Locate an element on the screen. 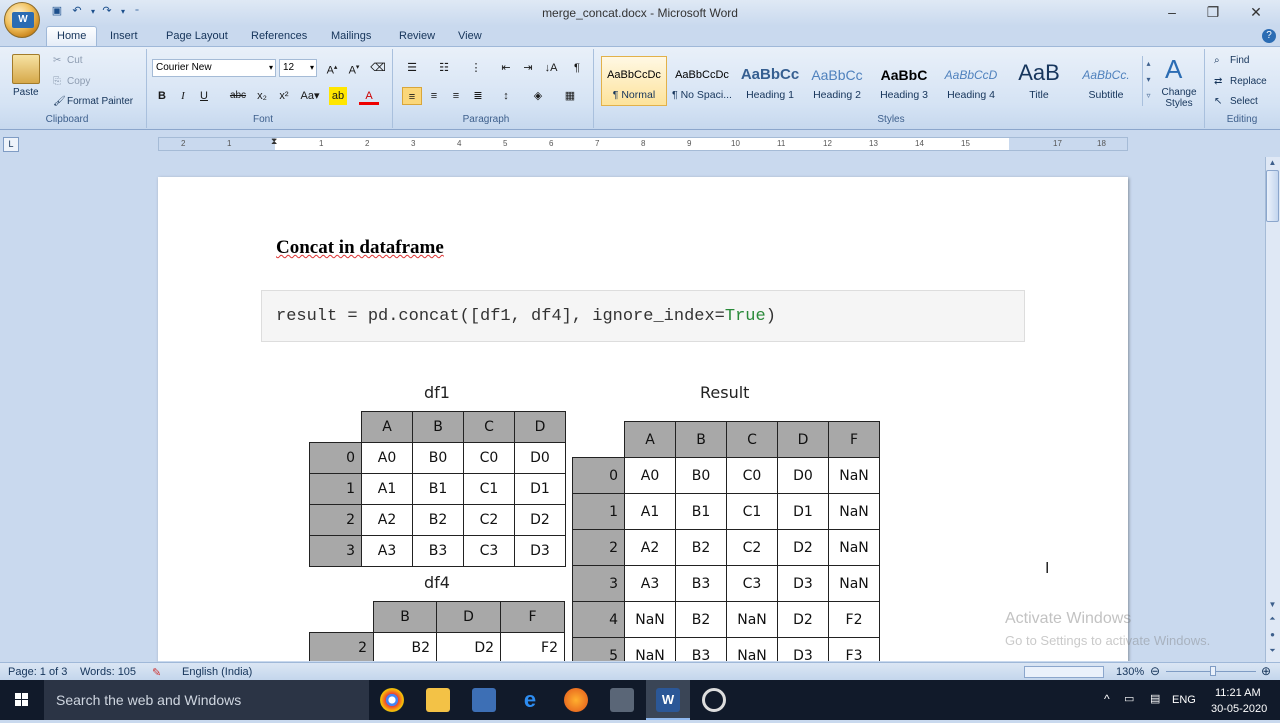  next-page-icon: ⏷ is located at coordinates (1272, 652).